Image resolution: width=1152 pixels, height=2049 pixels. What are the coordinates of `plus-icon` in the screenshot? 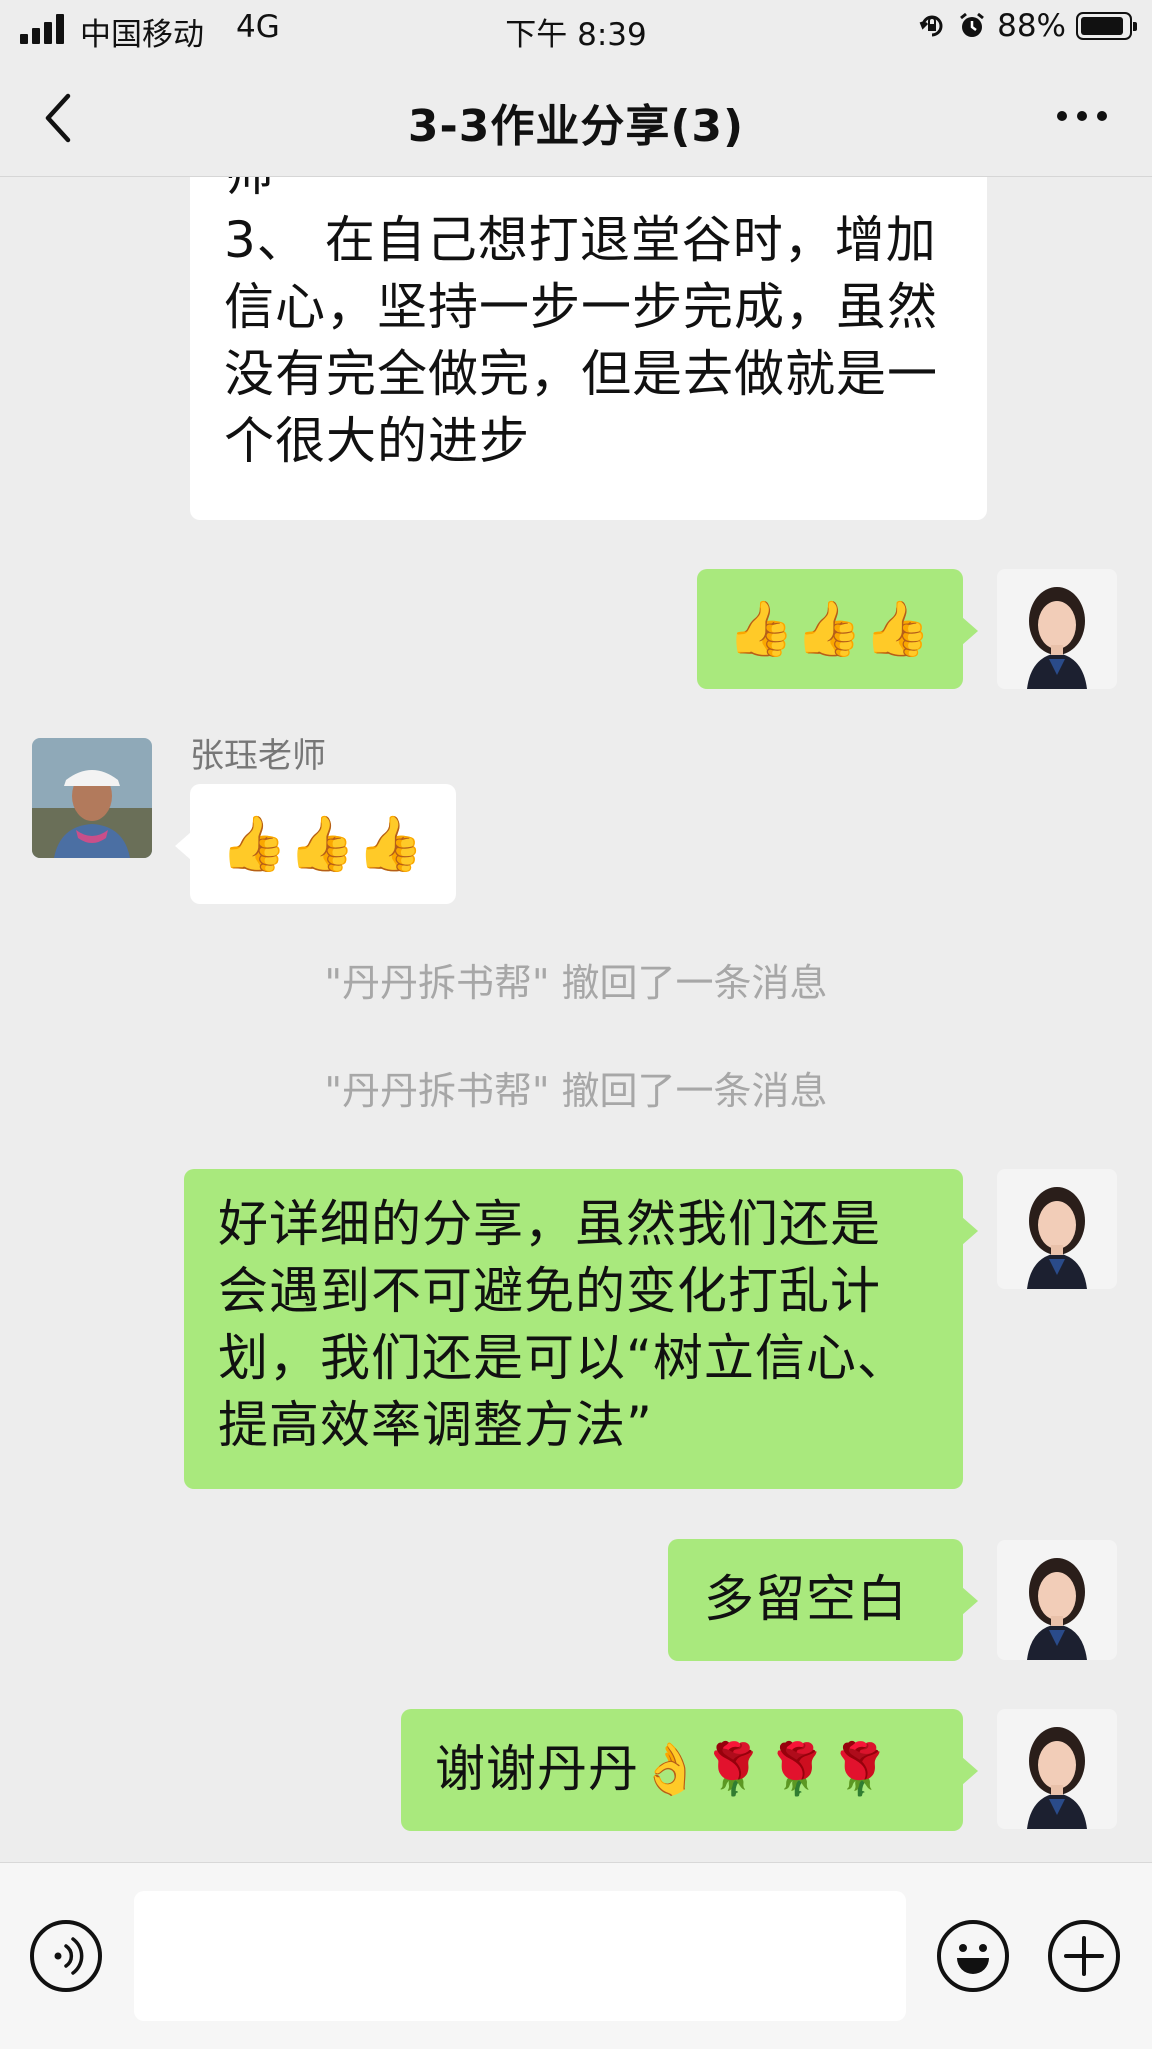 It's located at (1084, 1956).